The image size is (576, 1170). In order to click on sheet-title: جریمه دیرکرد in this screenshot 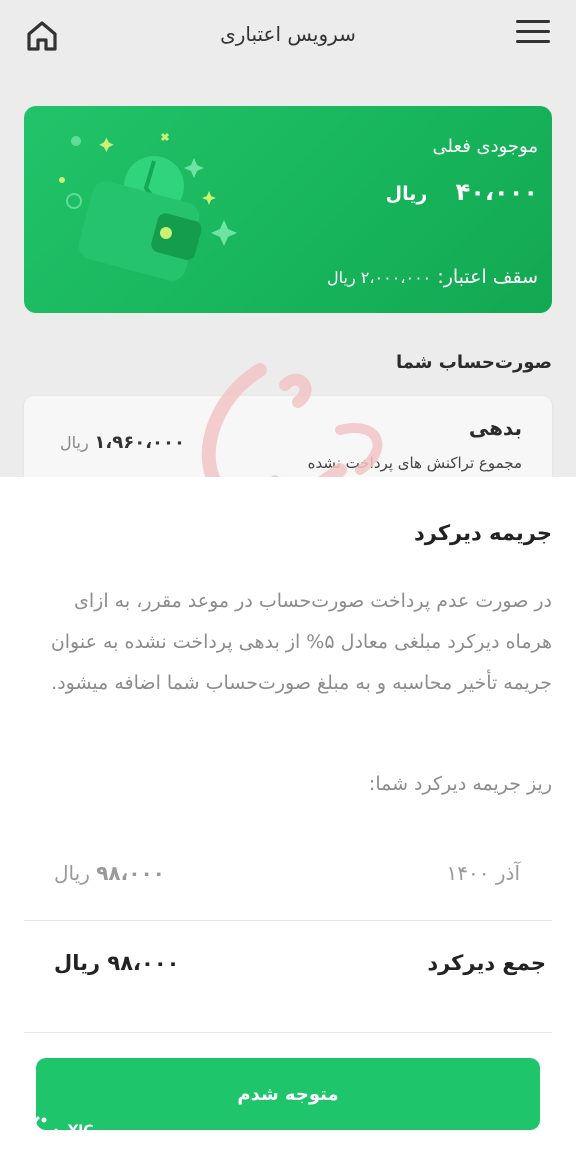, I will do `click(483, 533)`.